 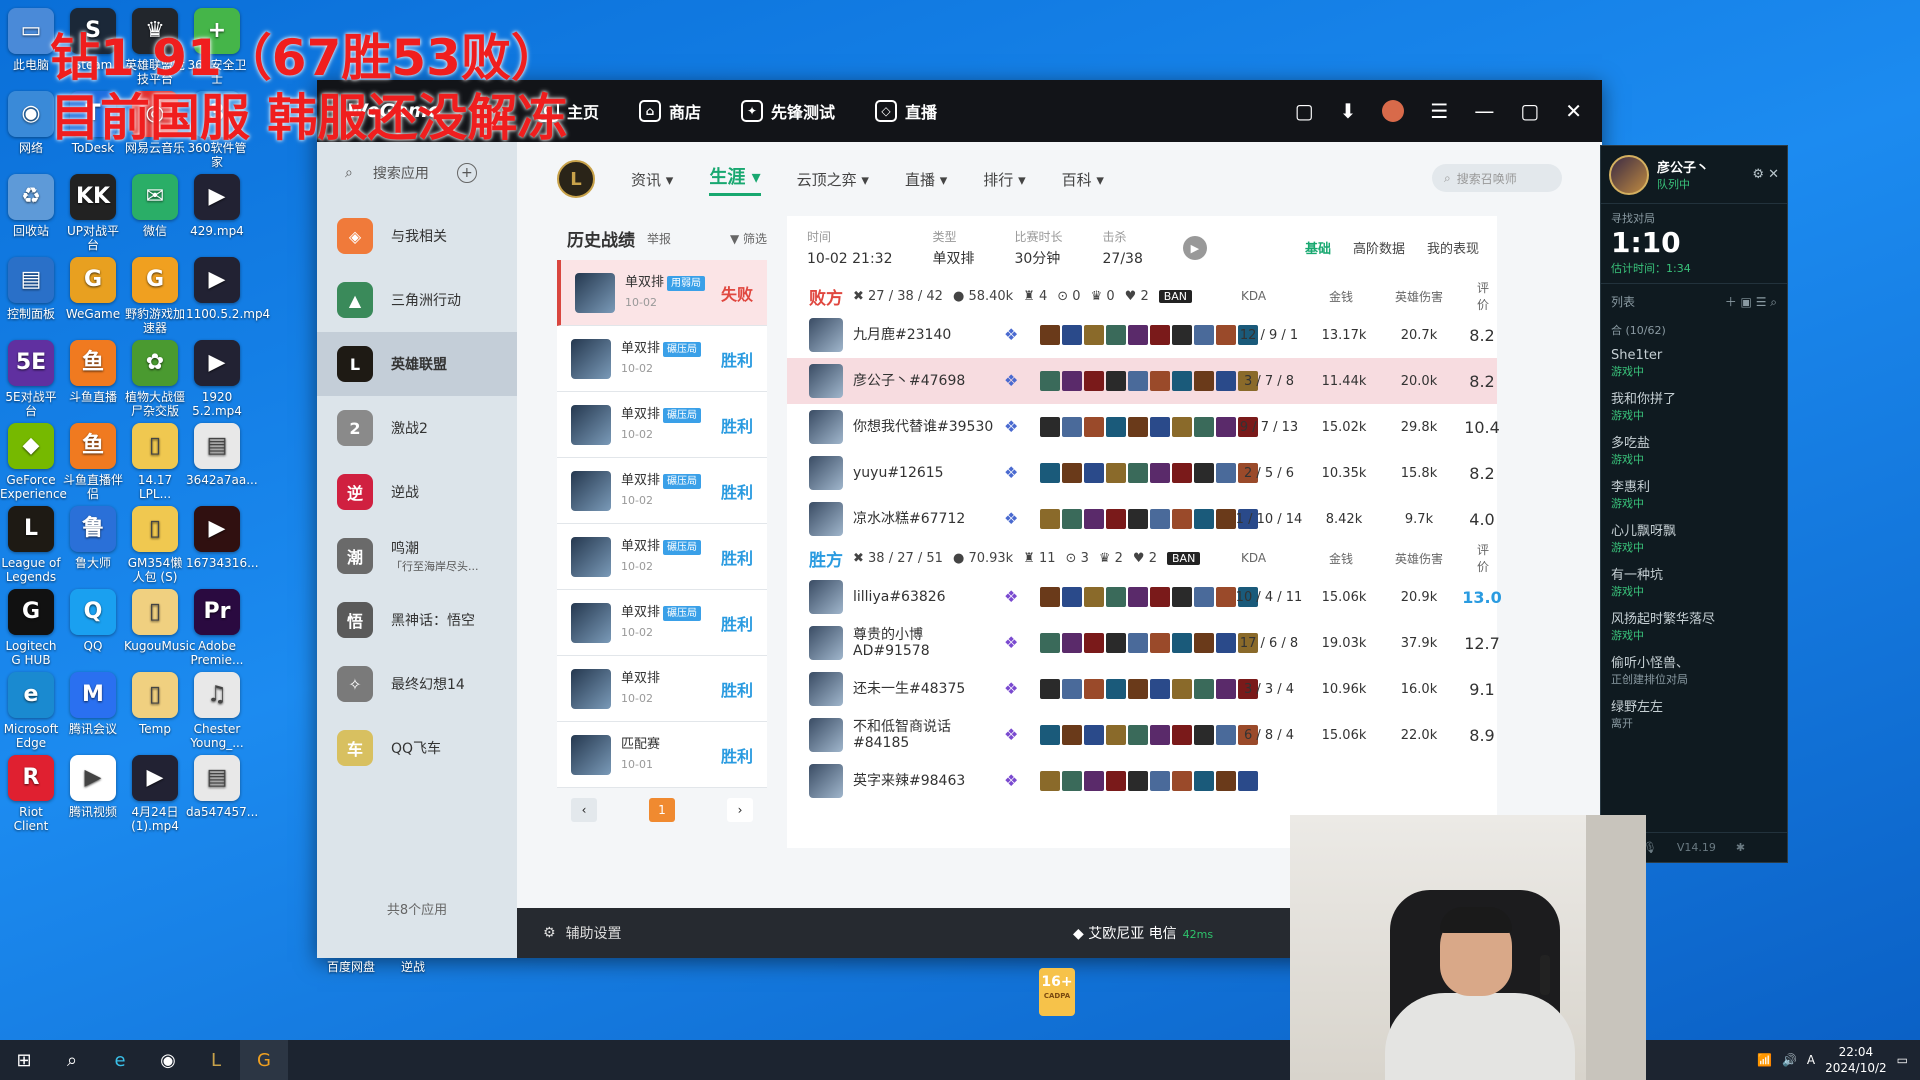 What do you see at coordinates (1142, 735) in the screenshot?
I see `player-row: 不和低智商说话#84185 ❖ 6 / 8 / 4 15.06k 22.0k 8.9` at bounding box center [1142, 735].